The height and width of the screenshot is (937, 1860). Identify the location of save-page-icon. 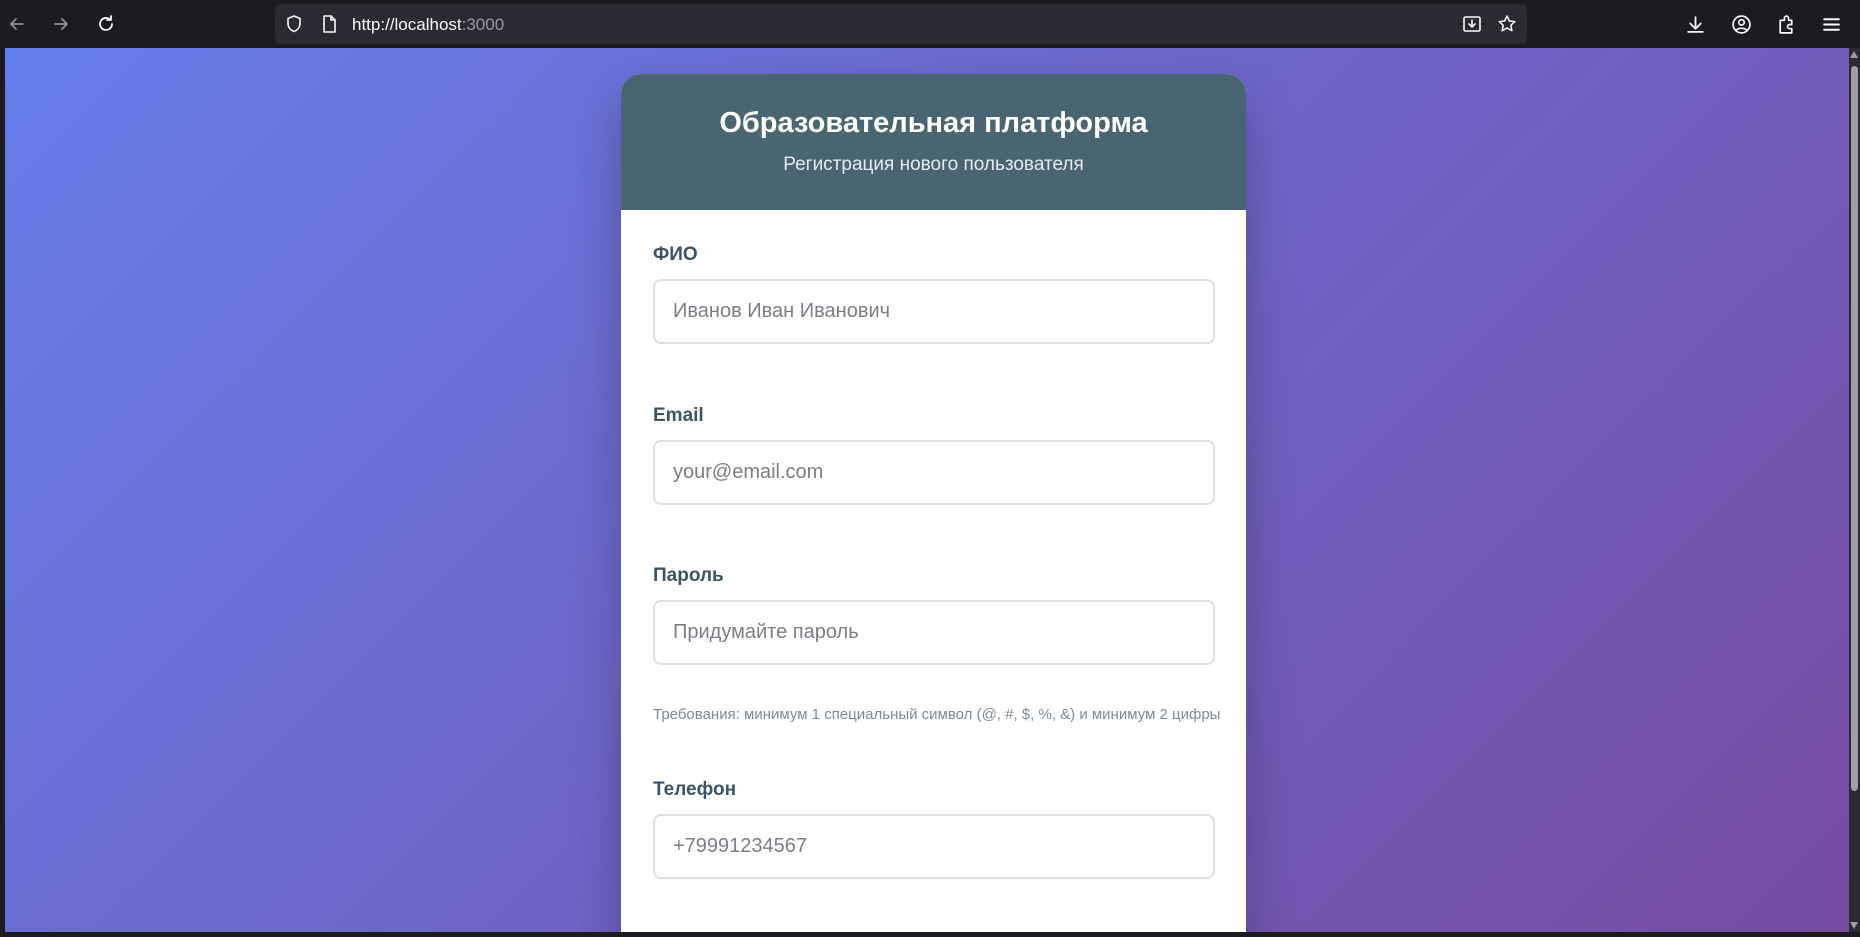
(1472, 24).